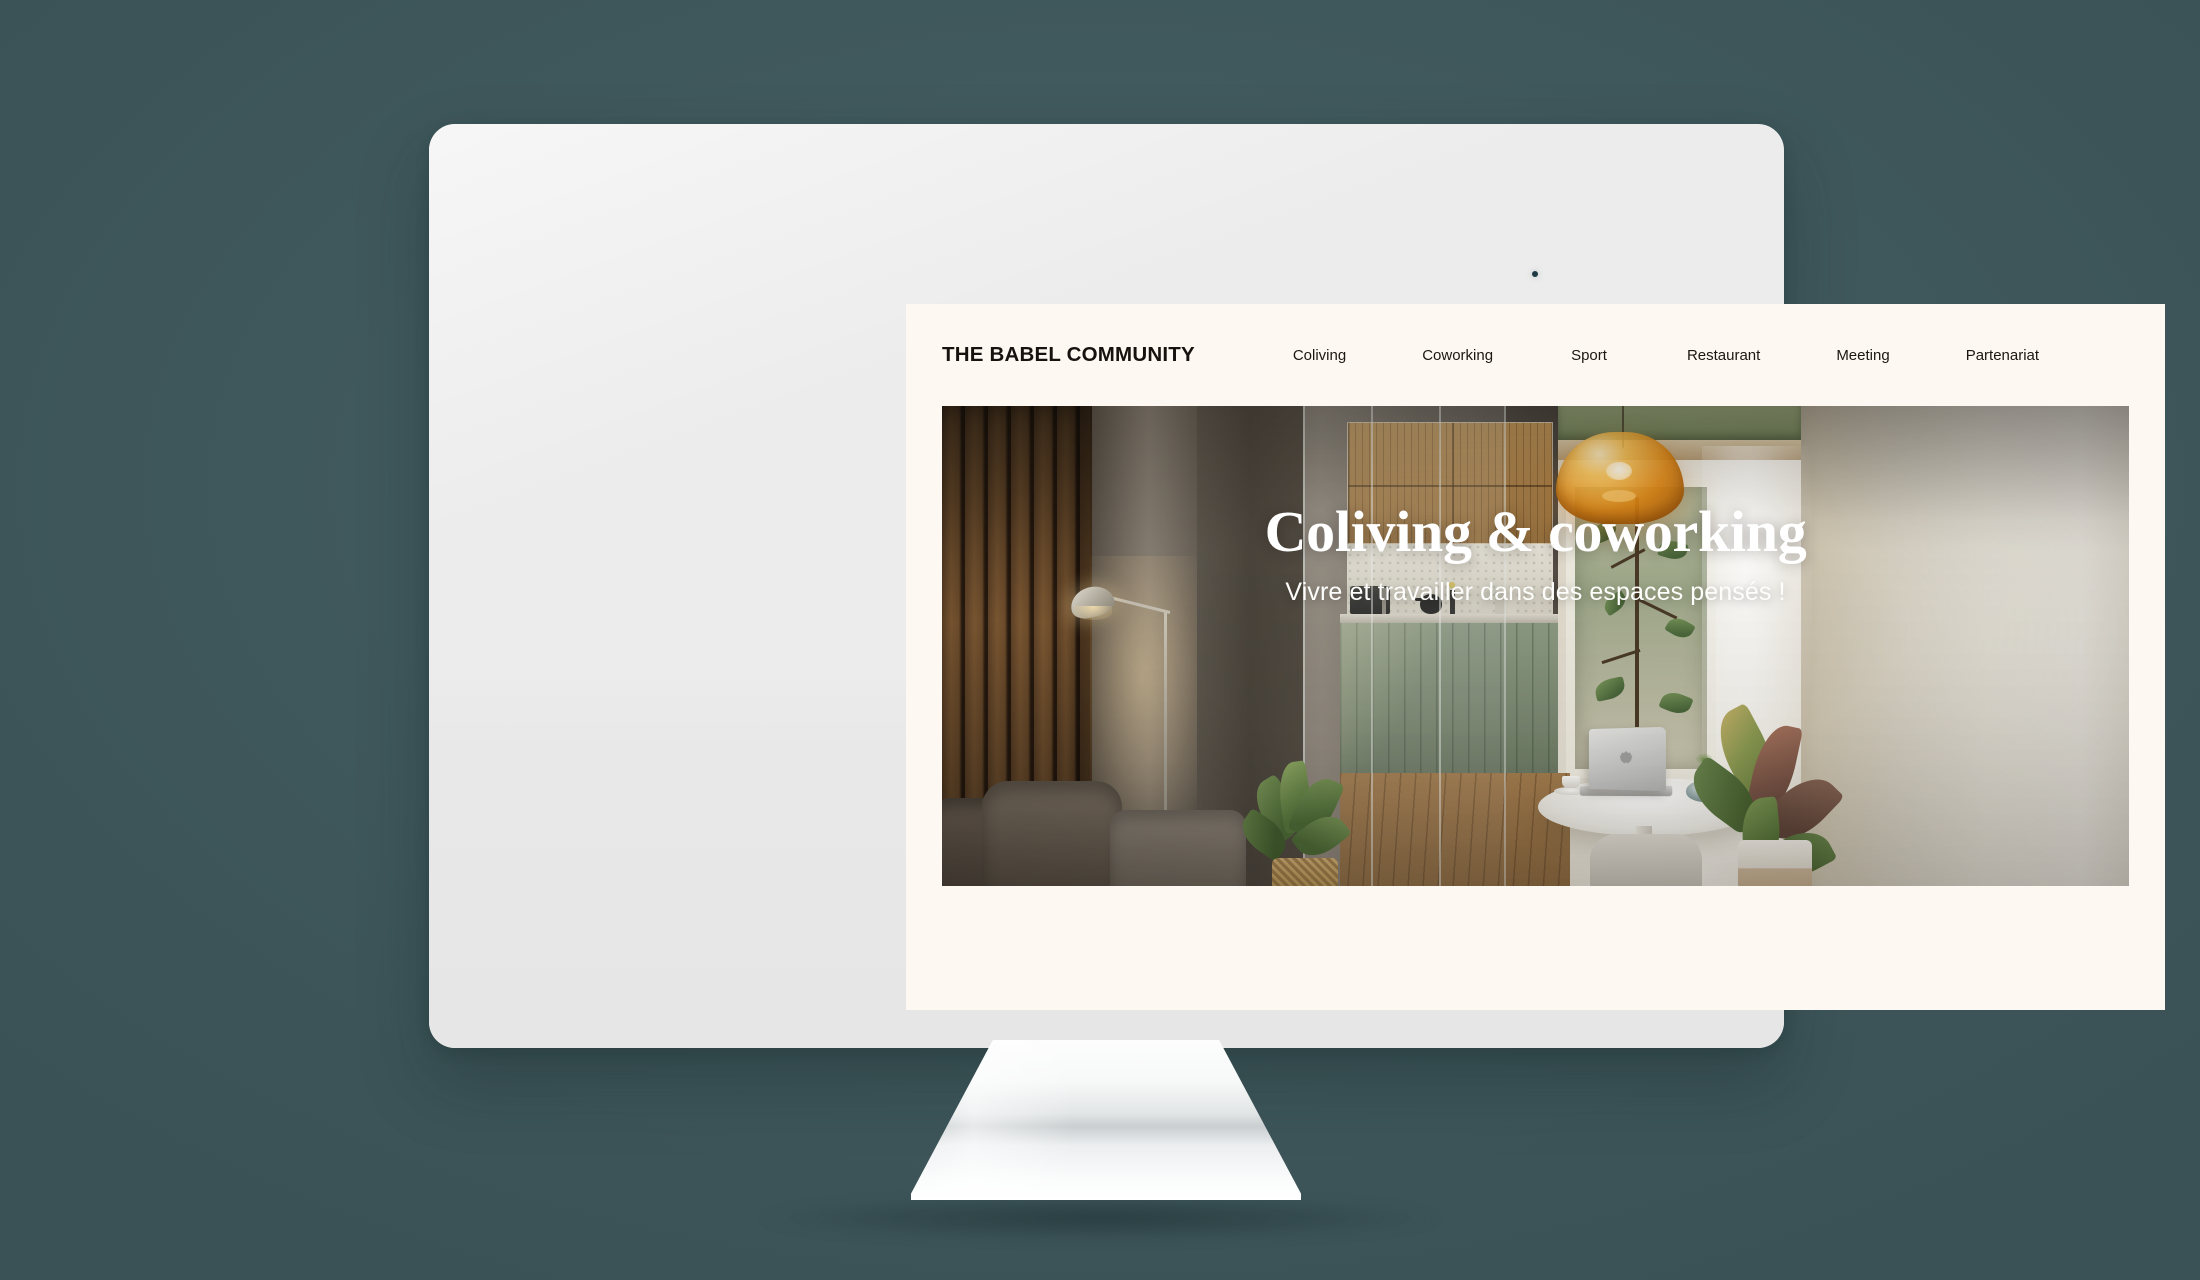 Image resolution: width=2200 pixels, height=1280 pixels. I want to click on stand-highlight, so click(1106, 1120).